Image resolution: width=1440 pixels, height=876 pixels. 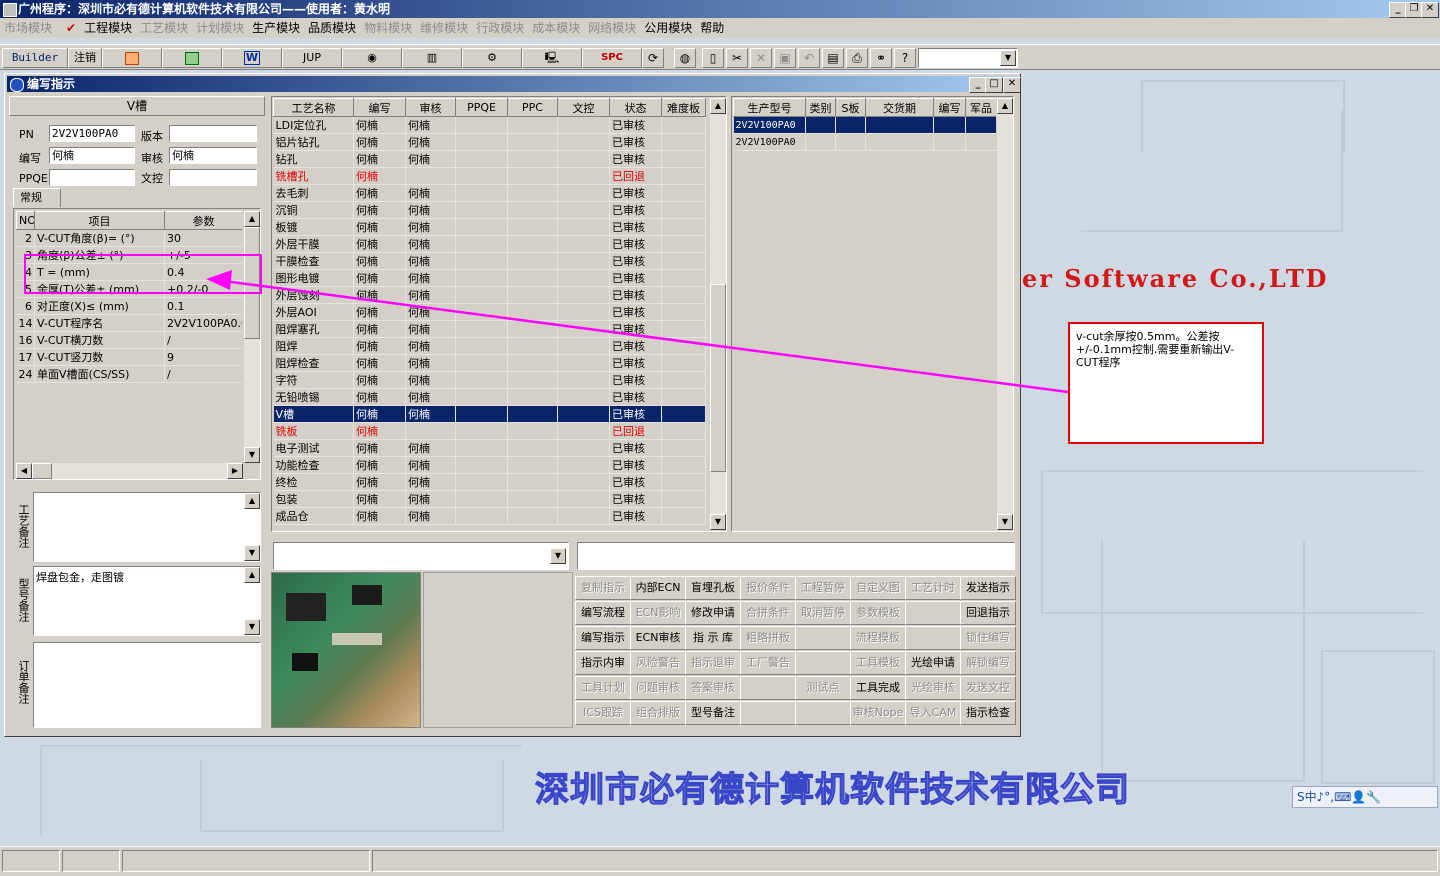 I want to click on action-button-4-6: 光绘审核, so click(x=933, y=688).